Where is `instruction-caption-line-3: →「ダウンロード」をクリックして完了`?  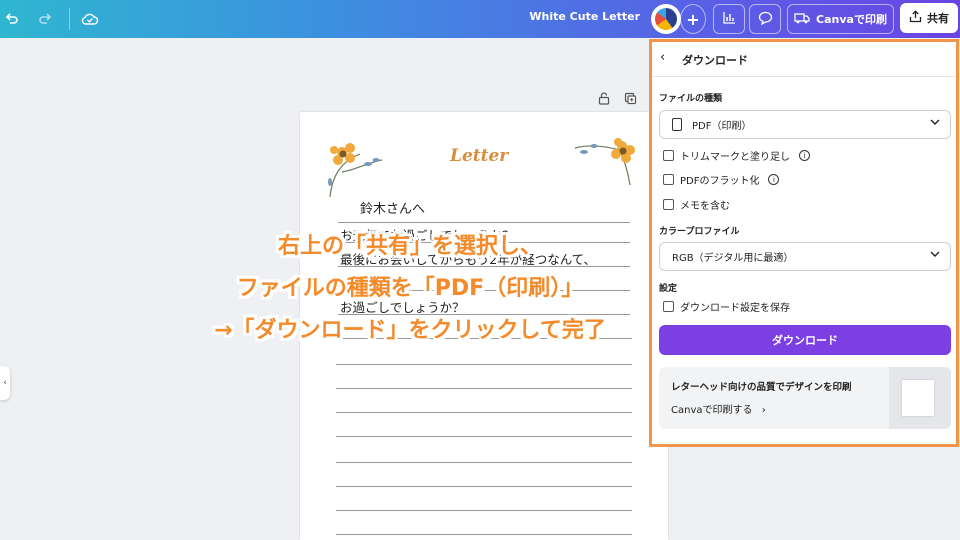
instruction-caption-line-3: →「ダウンロード」をクリックして完了 is located at coordinates (410, 330).